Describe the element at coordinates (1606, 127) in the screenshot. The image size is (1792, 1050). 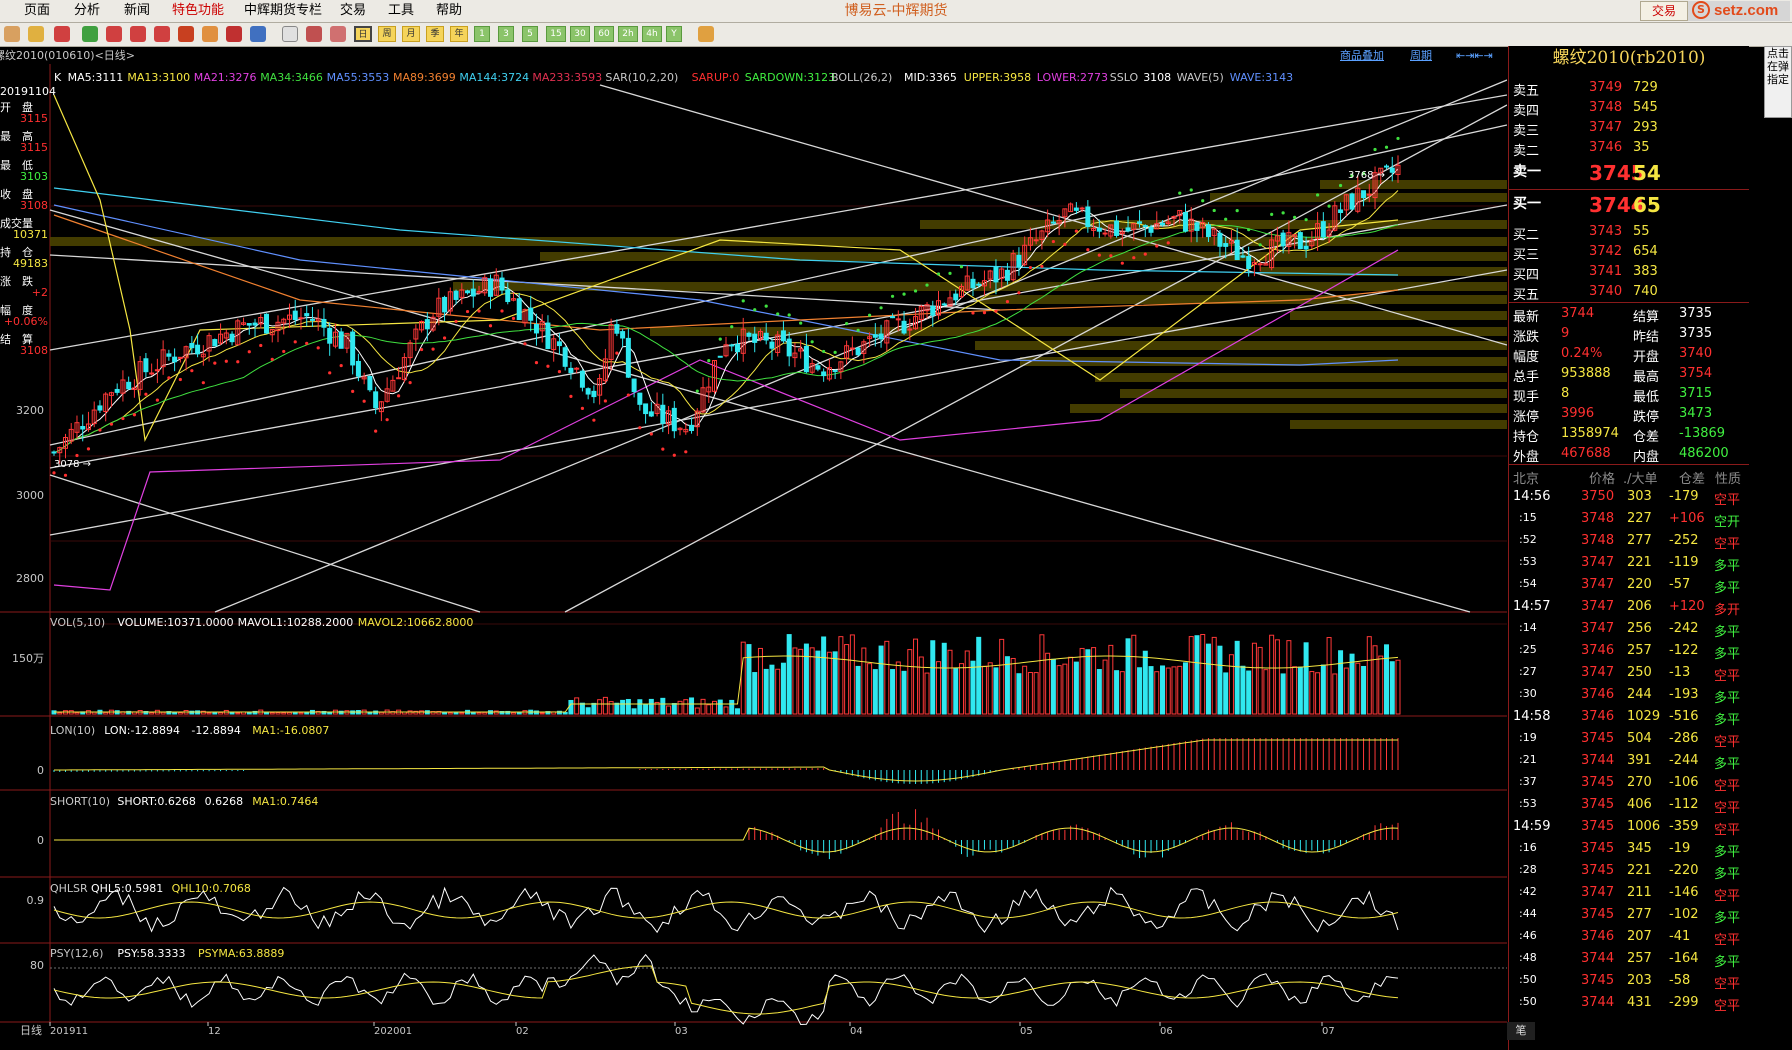
I see `ask-price: 3747` at that location.